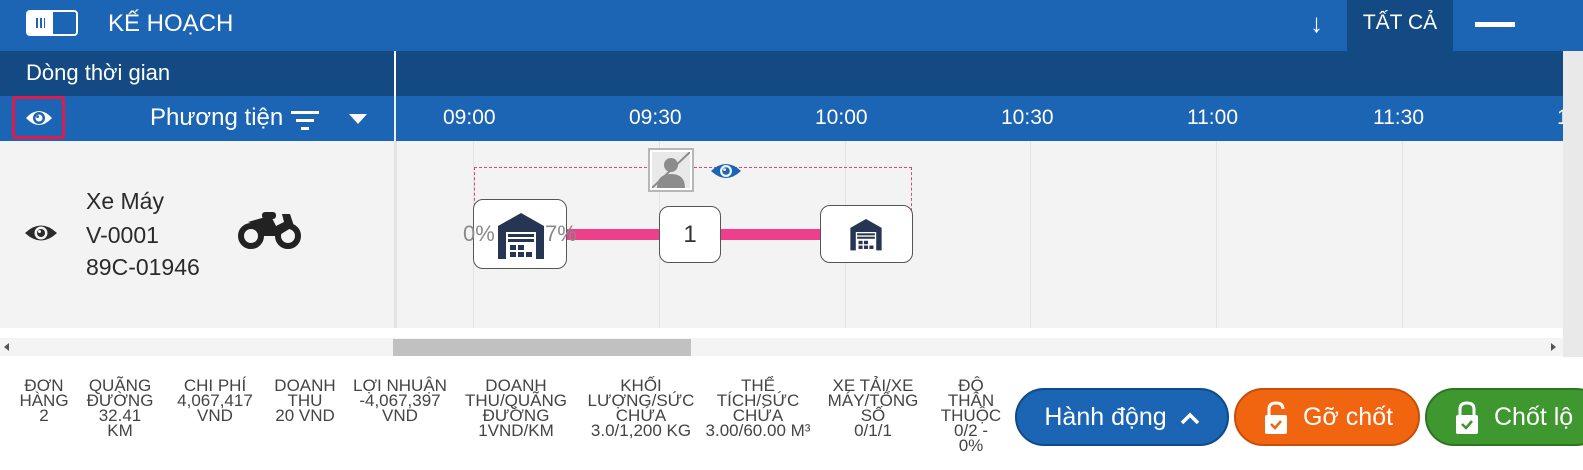 Image resolution: width=1583 pixels, height=470 pixels. I want to click on avatar-placeholder-icon, so click(671, 170).